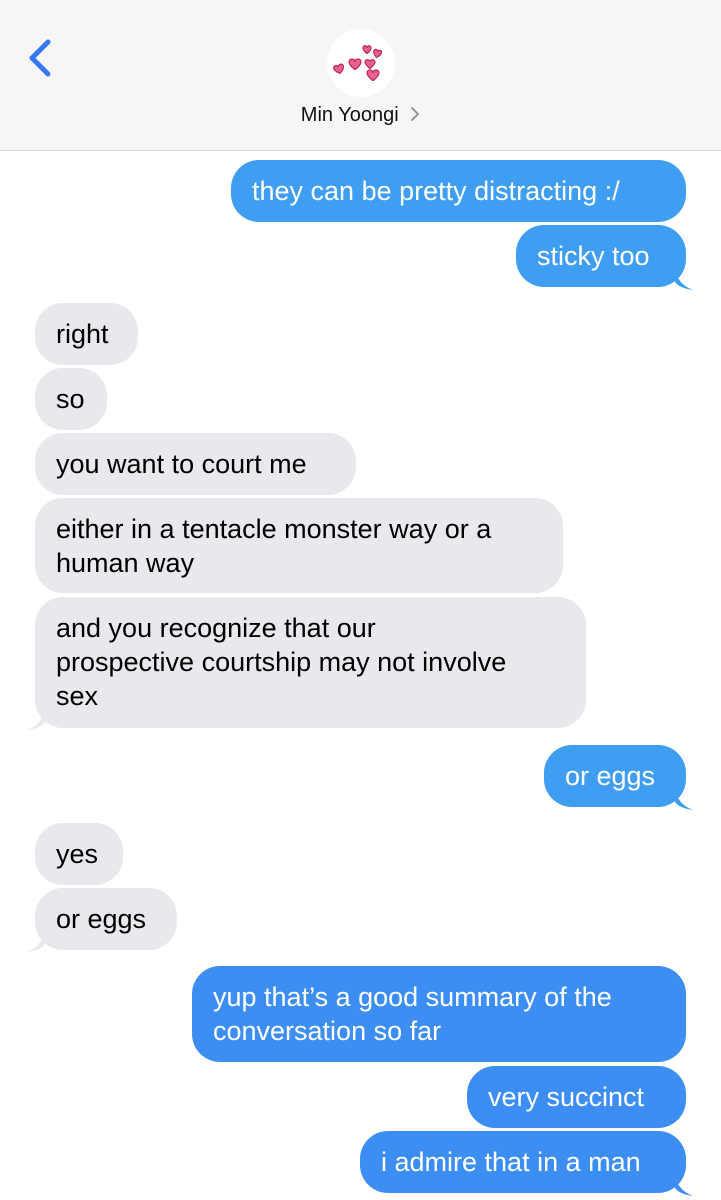  I want to click on message-bubble-received: right, so click(86, 334).